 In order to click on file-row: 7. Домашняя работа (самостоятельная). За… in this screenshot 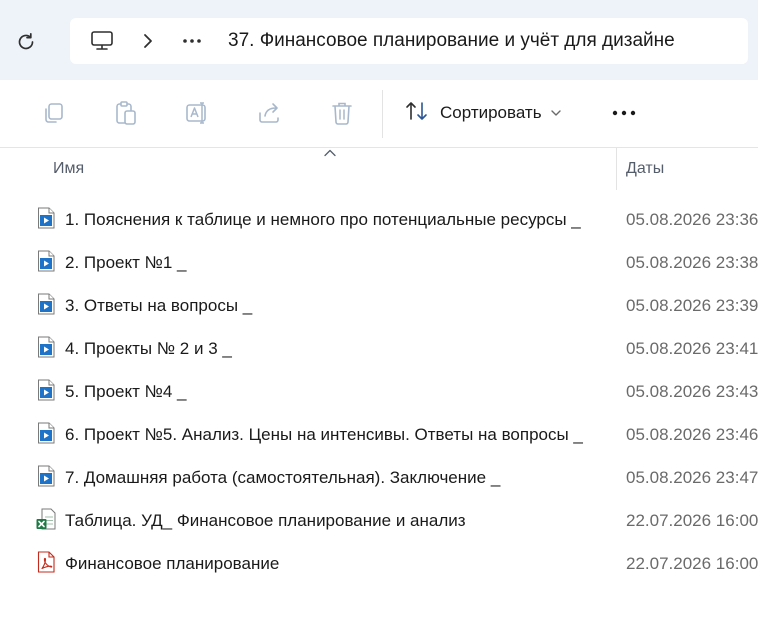, I will do `click(379, 477)`.